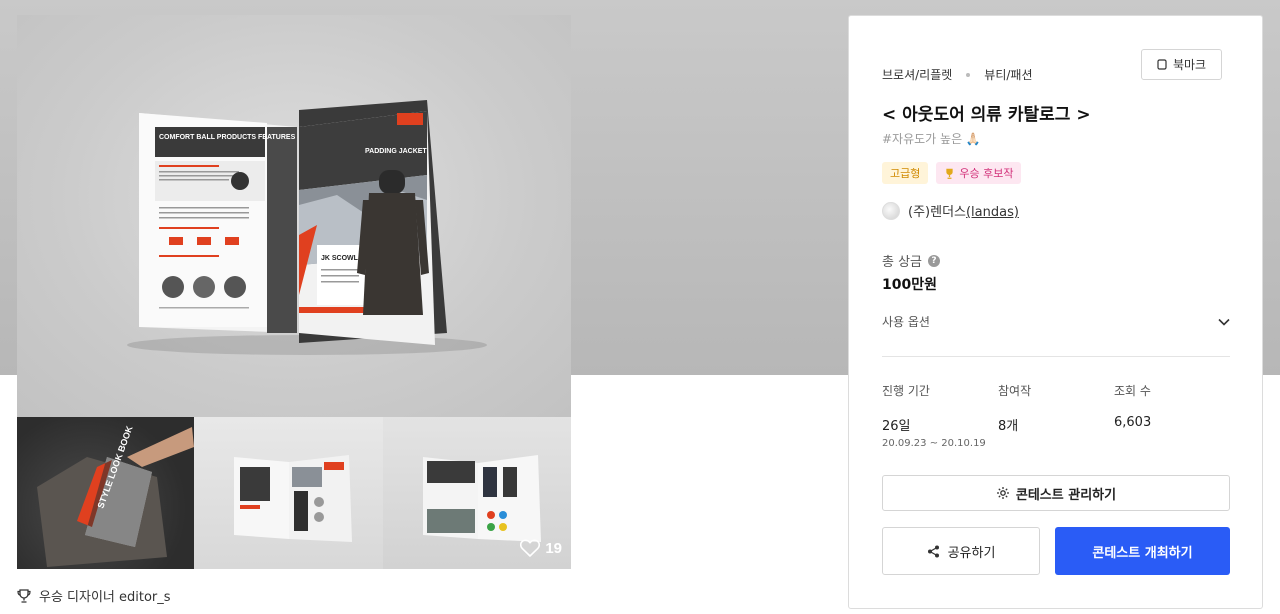  Describe the element at coordinates (906, 391) in the screenshot. I see `stat-label: 진행 기간` at that location.